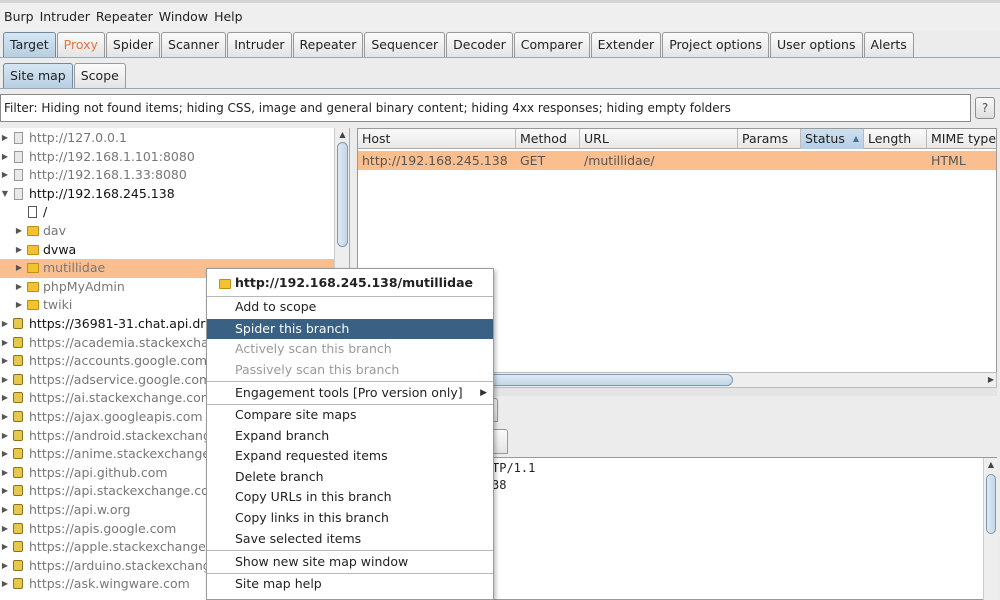 This screenshot has width=1000, height=600. What do you see at coordinates (167, 138) in the screenshot?
I see `tree-node: ▶ http://127.0.0.1` at bounding box center [167, 138].